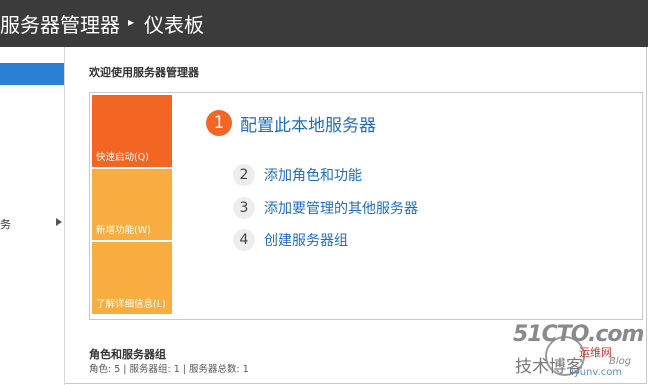  What do you see at coordinates (32, 216) in the screenshot?
I see `sidebar: 务` at bounding box center [32, 216].